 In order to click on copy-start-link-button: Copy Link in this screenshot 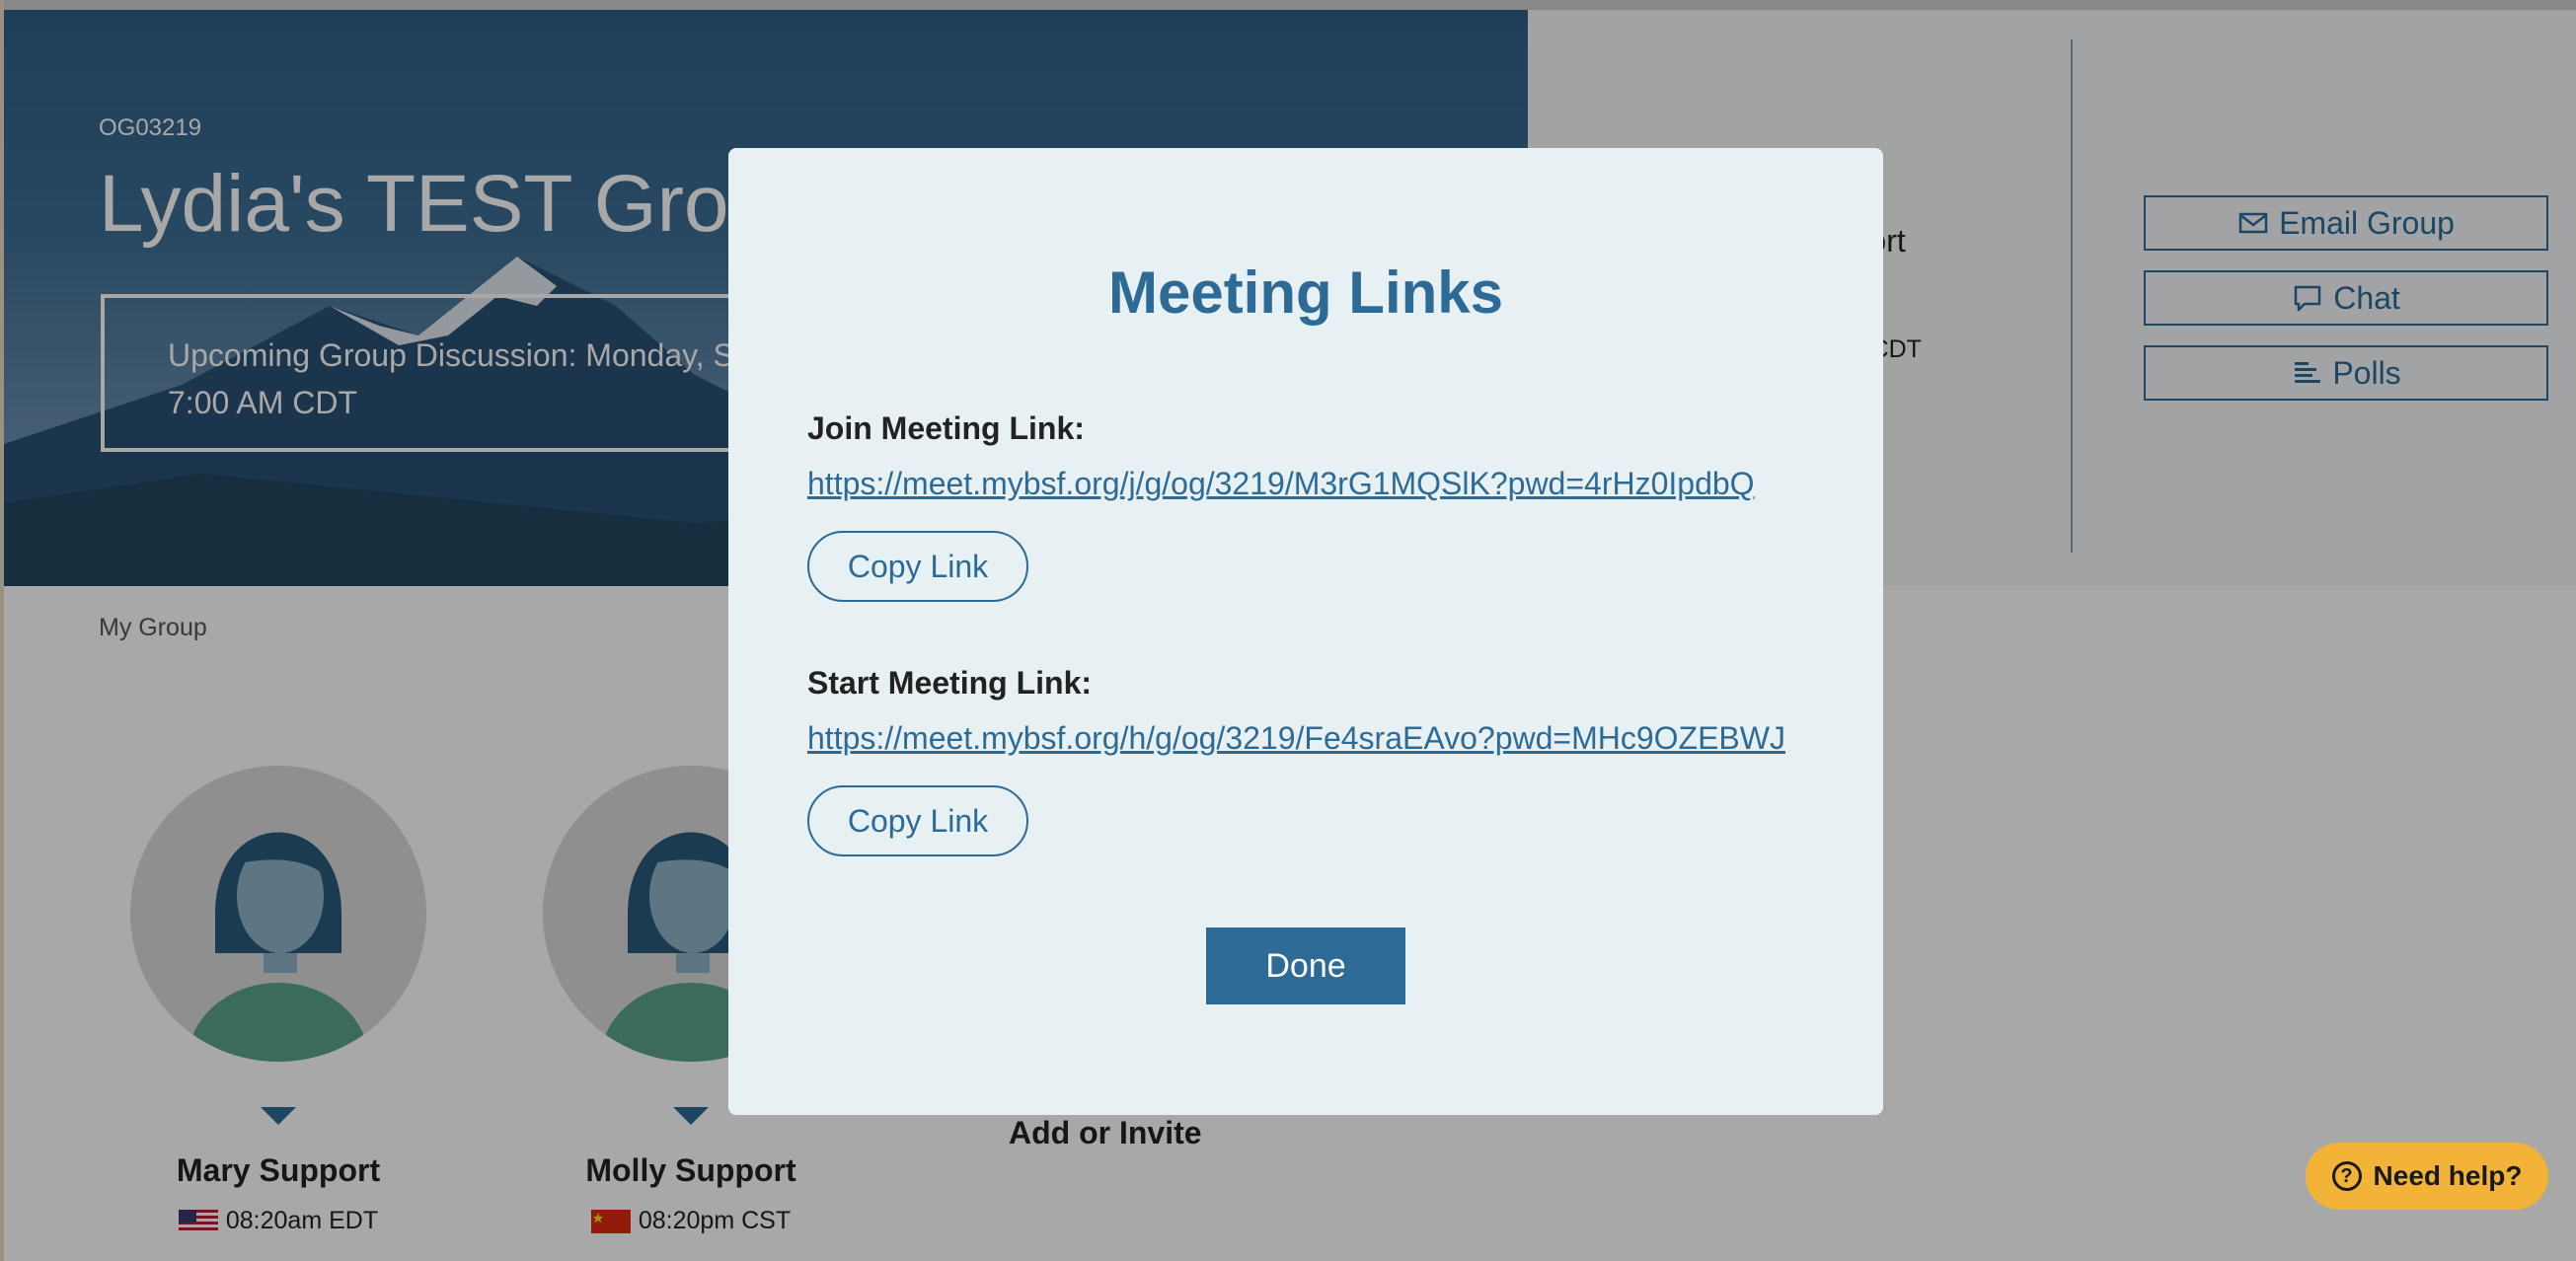, I will do `click(918, 820)`.